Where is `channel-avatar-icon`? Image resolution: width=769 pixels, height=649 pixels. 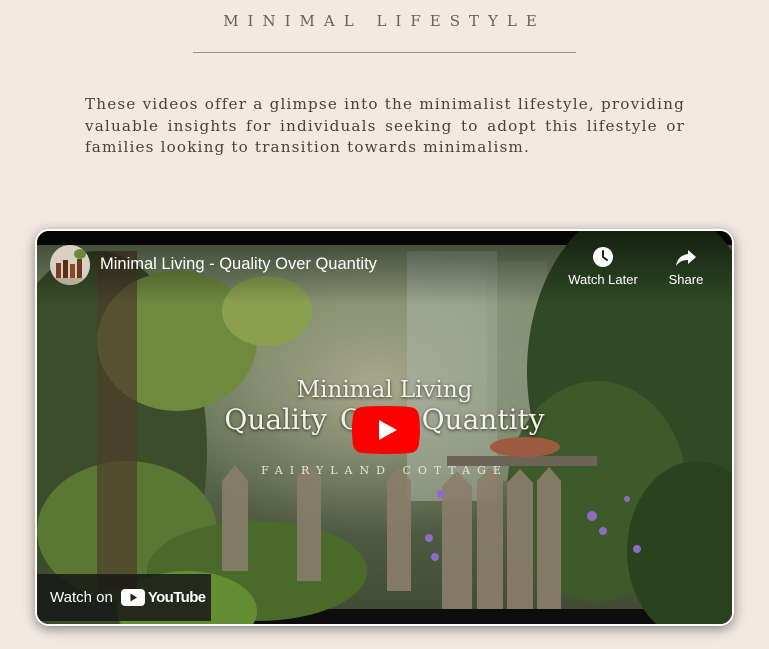 channel-avatar-icon is located at coordinates (70, 265).